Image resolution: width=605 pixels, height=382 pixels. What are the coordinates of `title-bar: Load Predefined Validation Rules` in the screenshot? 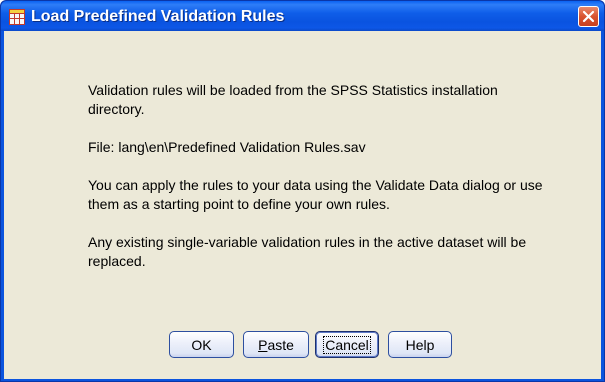 It's located at (302, 16).